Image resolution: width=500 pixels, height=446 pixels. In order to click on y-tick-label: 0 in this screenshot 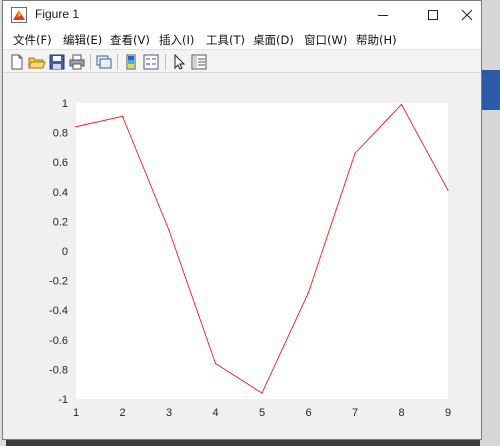, I will do `click(65, 252)`.